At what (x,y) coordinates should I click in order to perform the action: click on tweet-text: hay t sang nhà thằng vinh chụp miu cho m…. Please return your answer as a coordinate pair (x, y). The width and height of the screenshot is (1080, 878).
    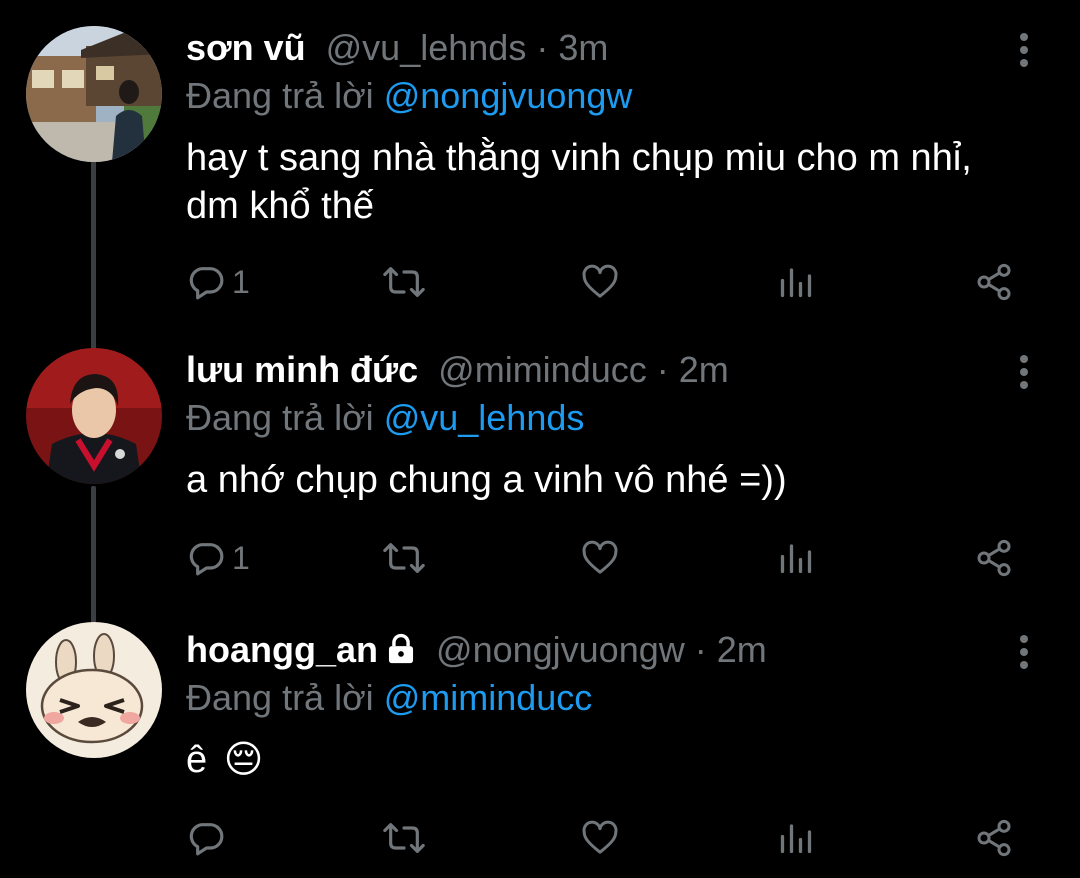
    Looking at the image, I should click on (616, 182).